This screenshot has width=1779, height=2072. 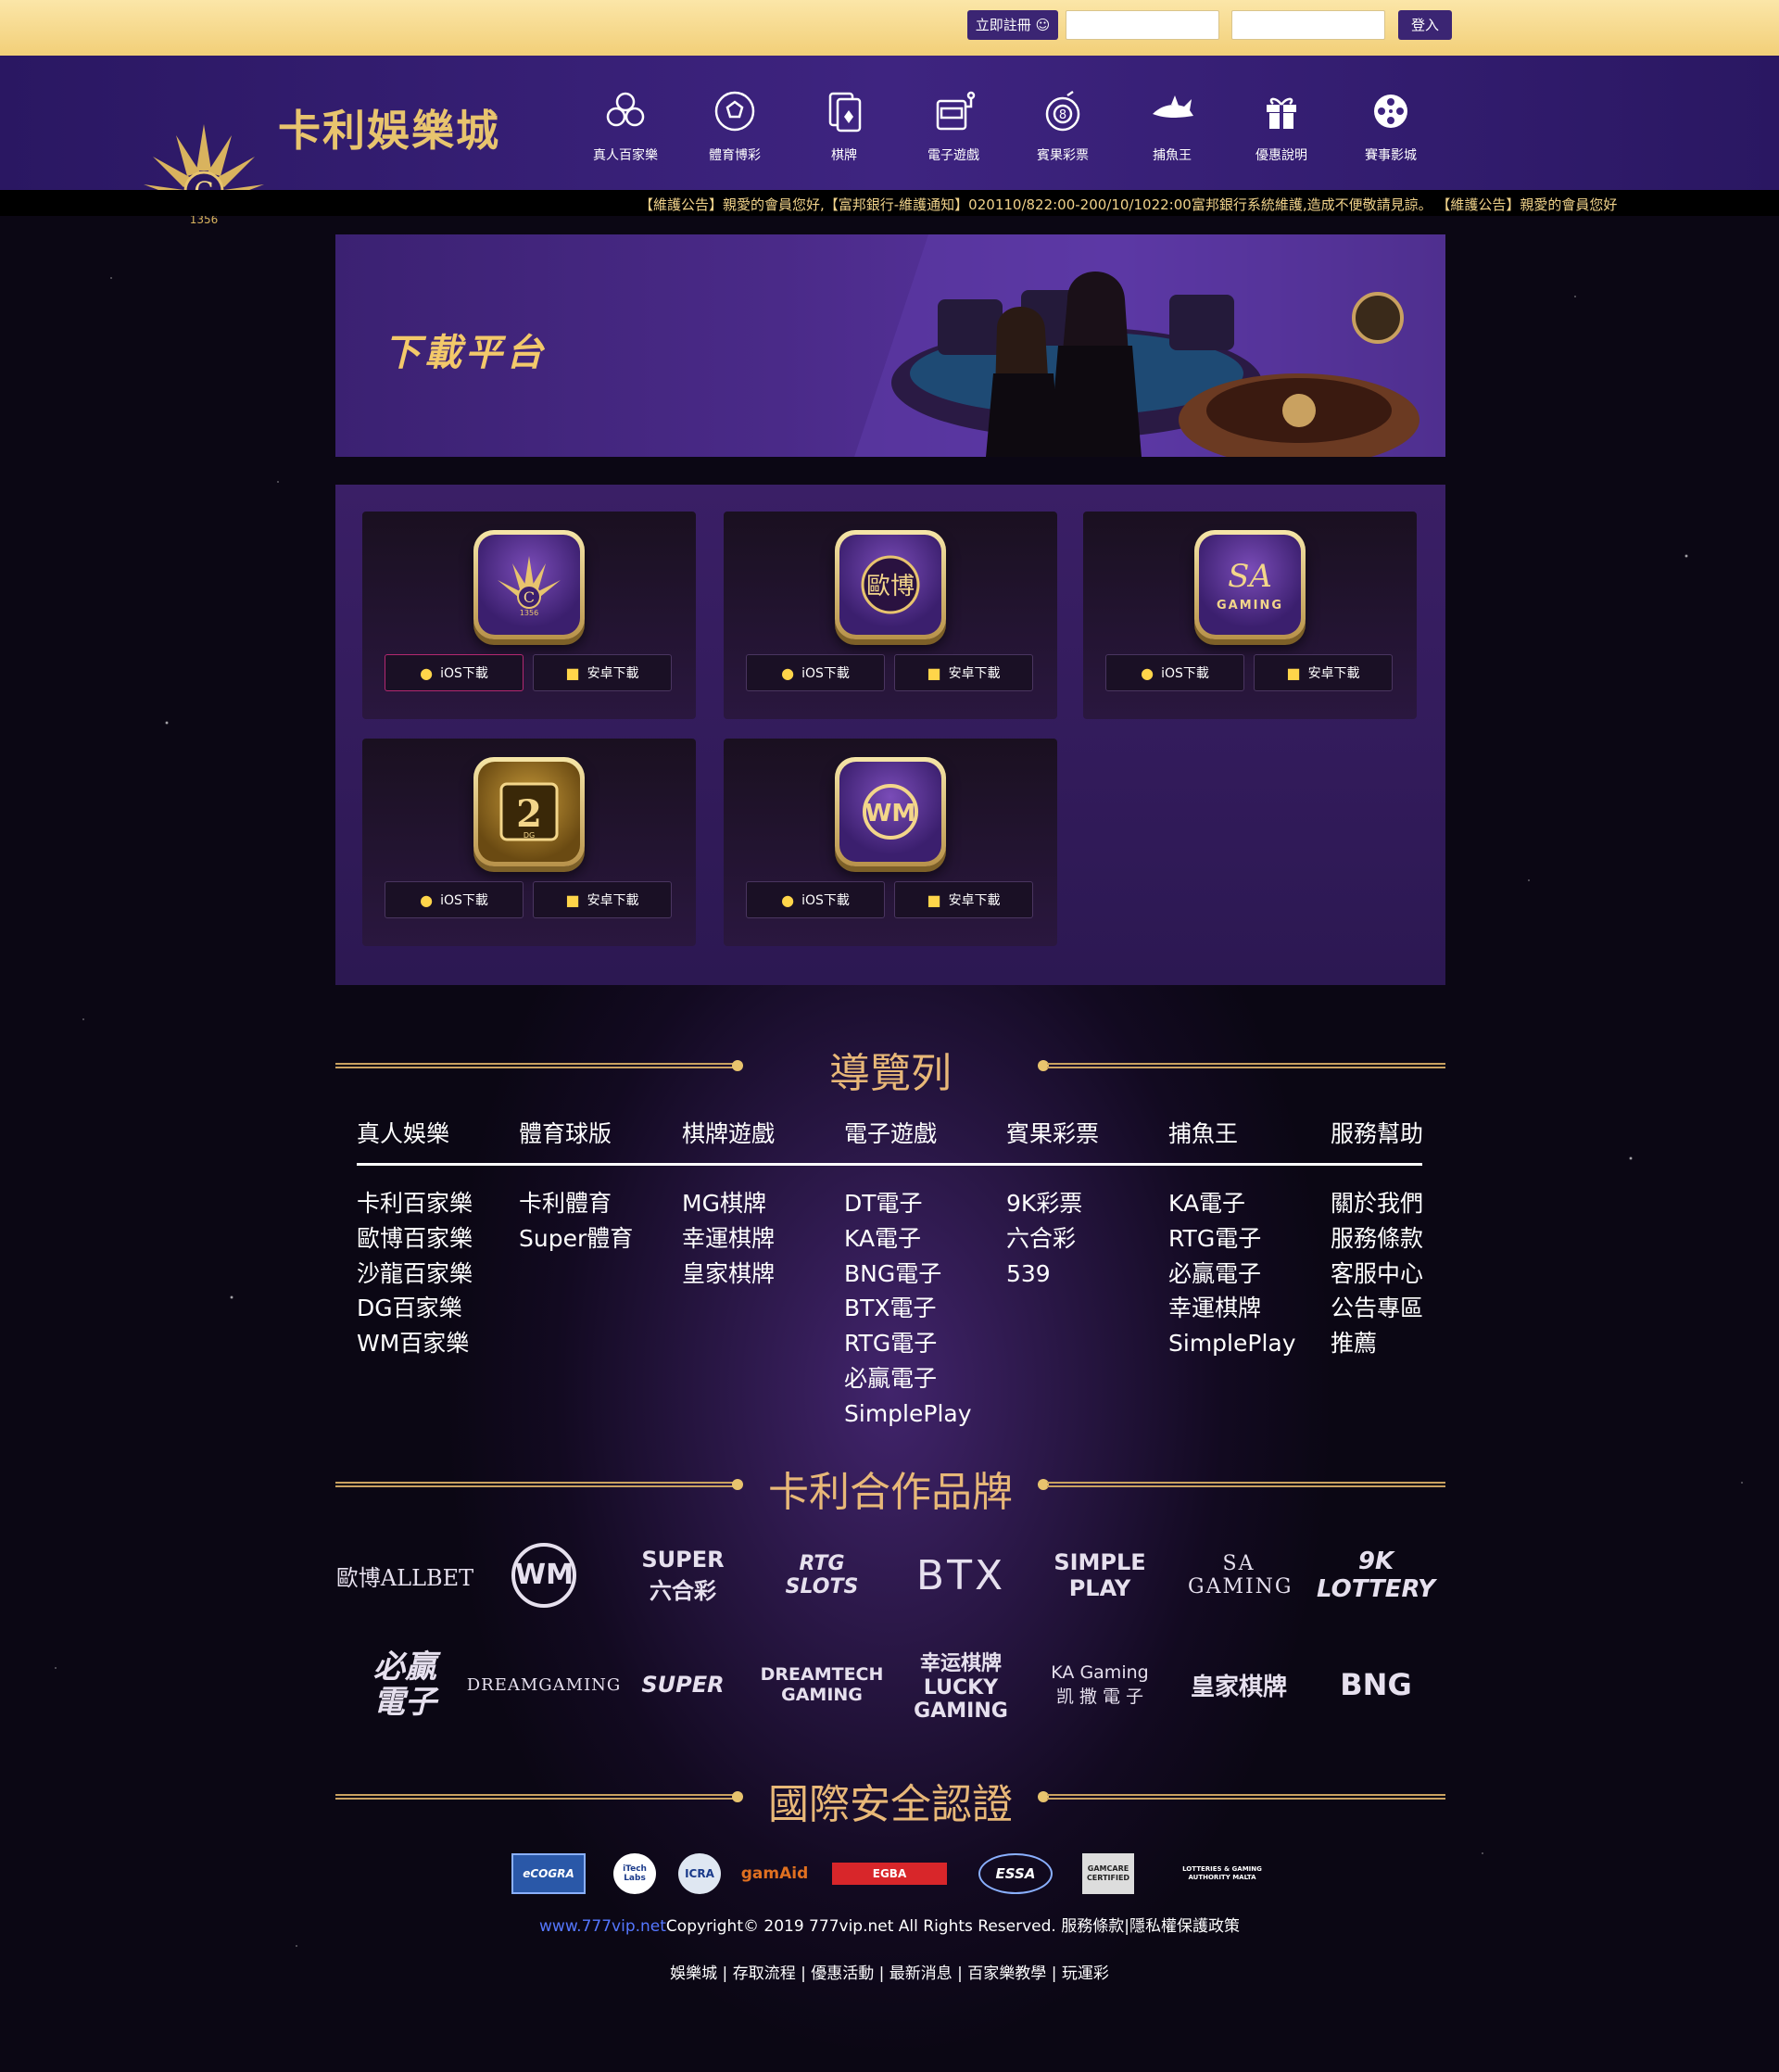 What do you see at coordinates (415, 1274) in the screenshot?
I see `navcol-link: 沙龍百家樂` at bounding box center [415, 1274].